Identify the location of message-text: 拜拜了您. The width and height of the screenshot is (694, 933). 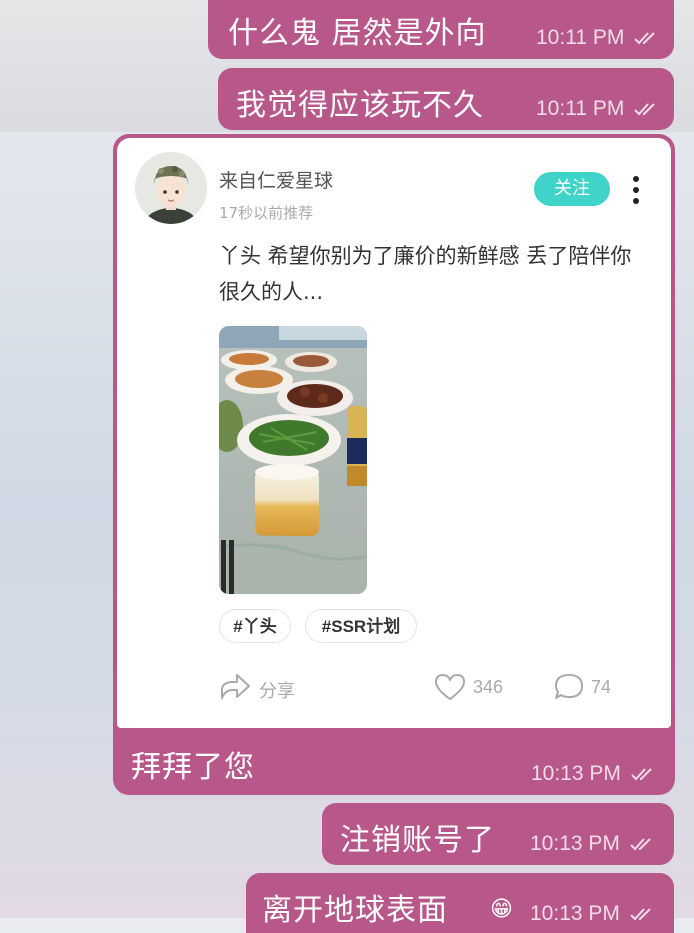
(193, 767).